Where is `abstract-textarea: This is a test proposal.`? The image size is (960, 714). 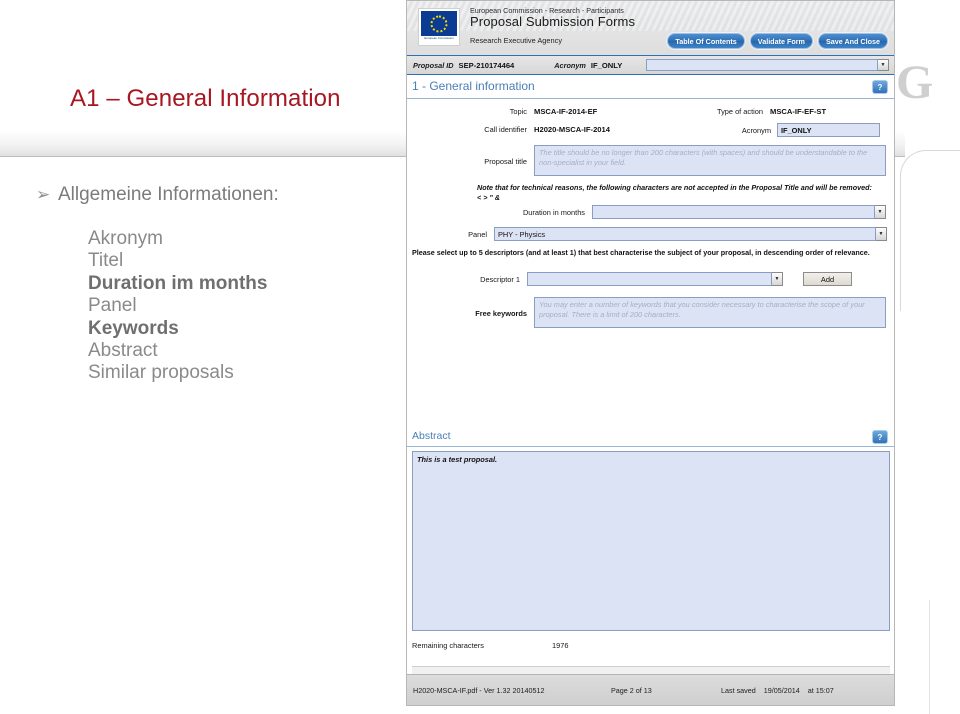 abstract-textarea: This is a test proposal. is located at coordinates (651, 541).